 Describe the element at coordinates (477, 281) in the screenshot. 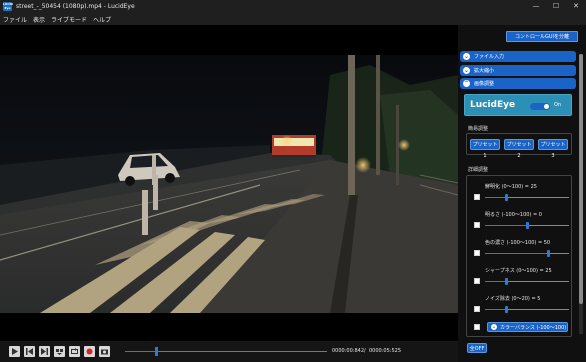

I see `sharpness-checkbox` at that location.